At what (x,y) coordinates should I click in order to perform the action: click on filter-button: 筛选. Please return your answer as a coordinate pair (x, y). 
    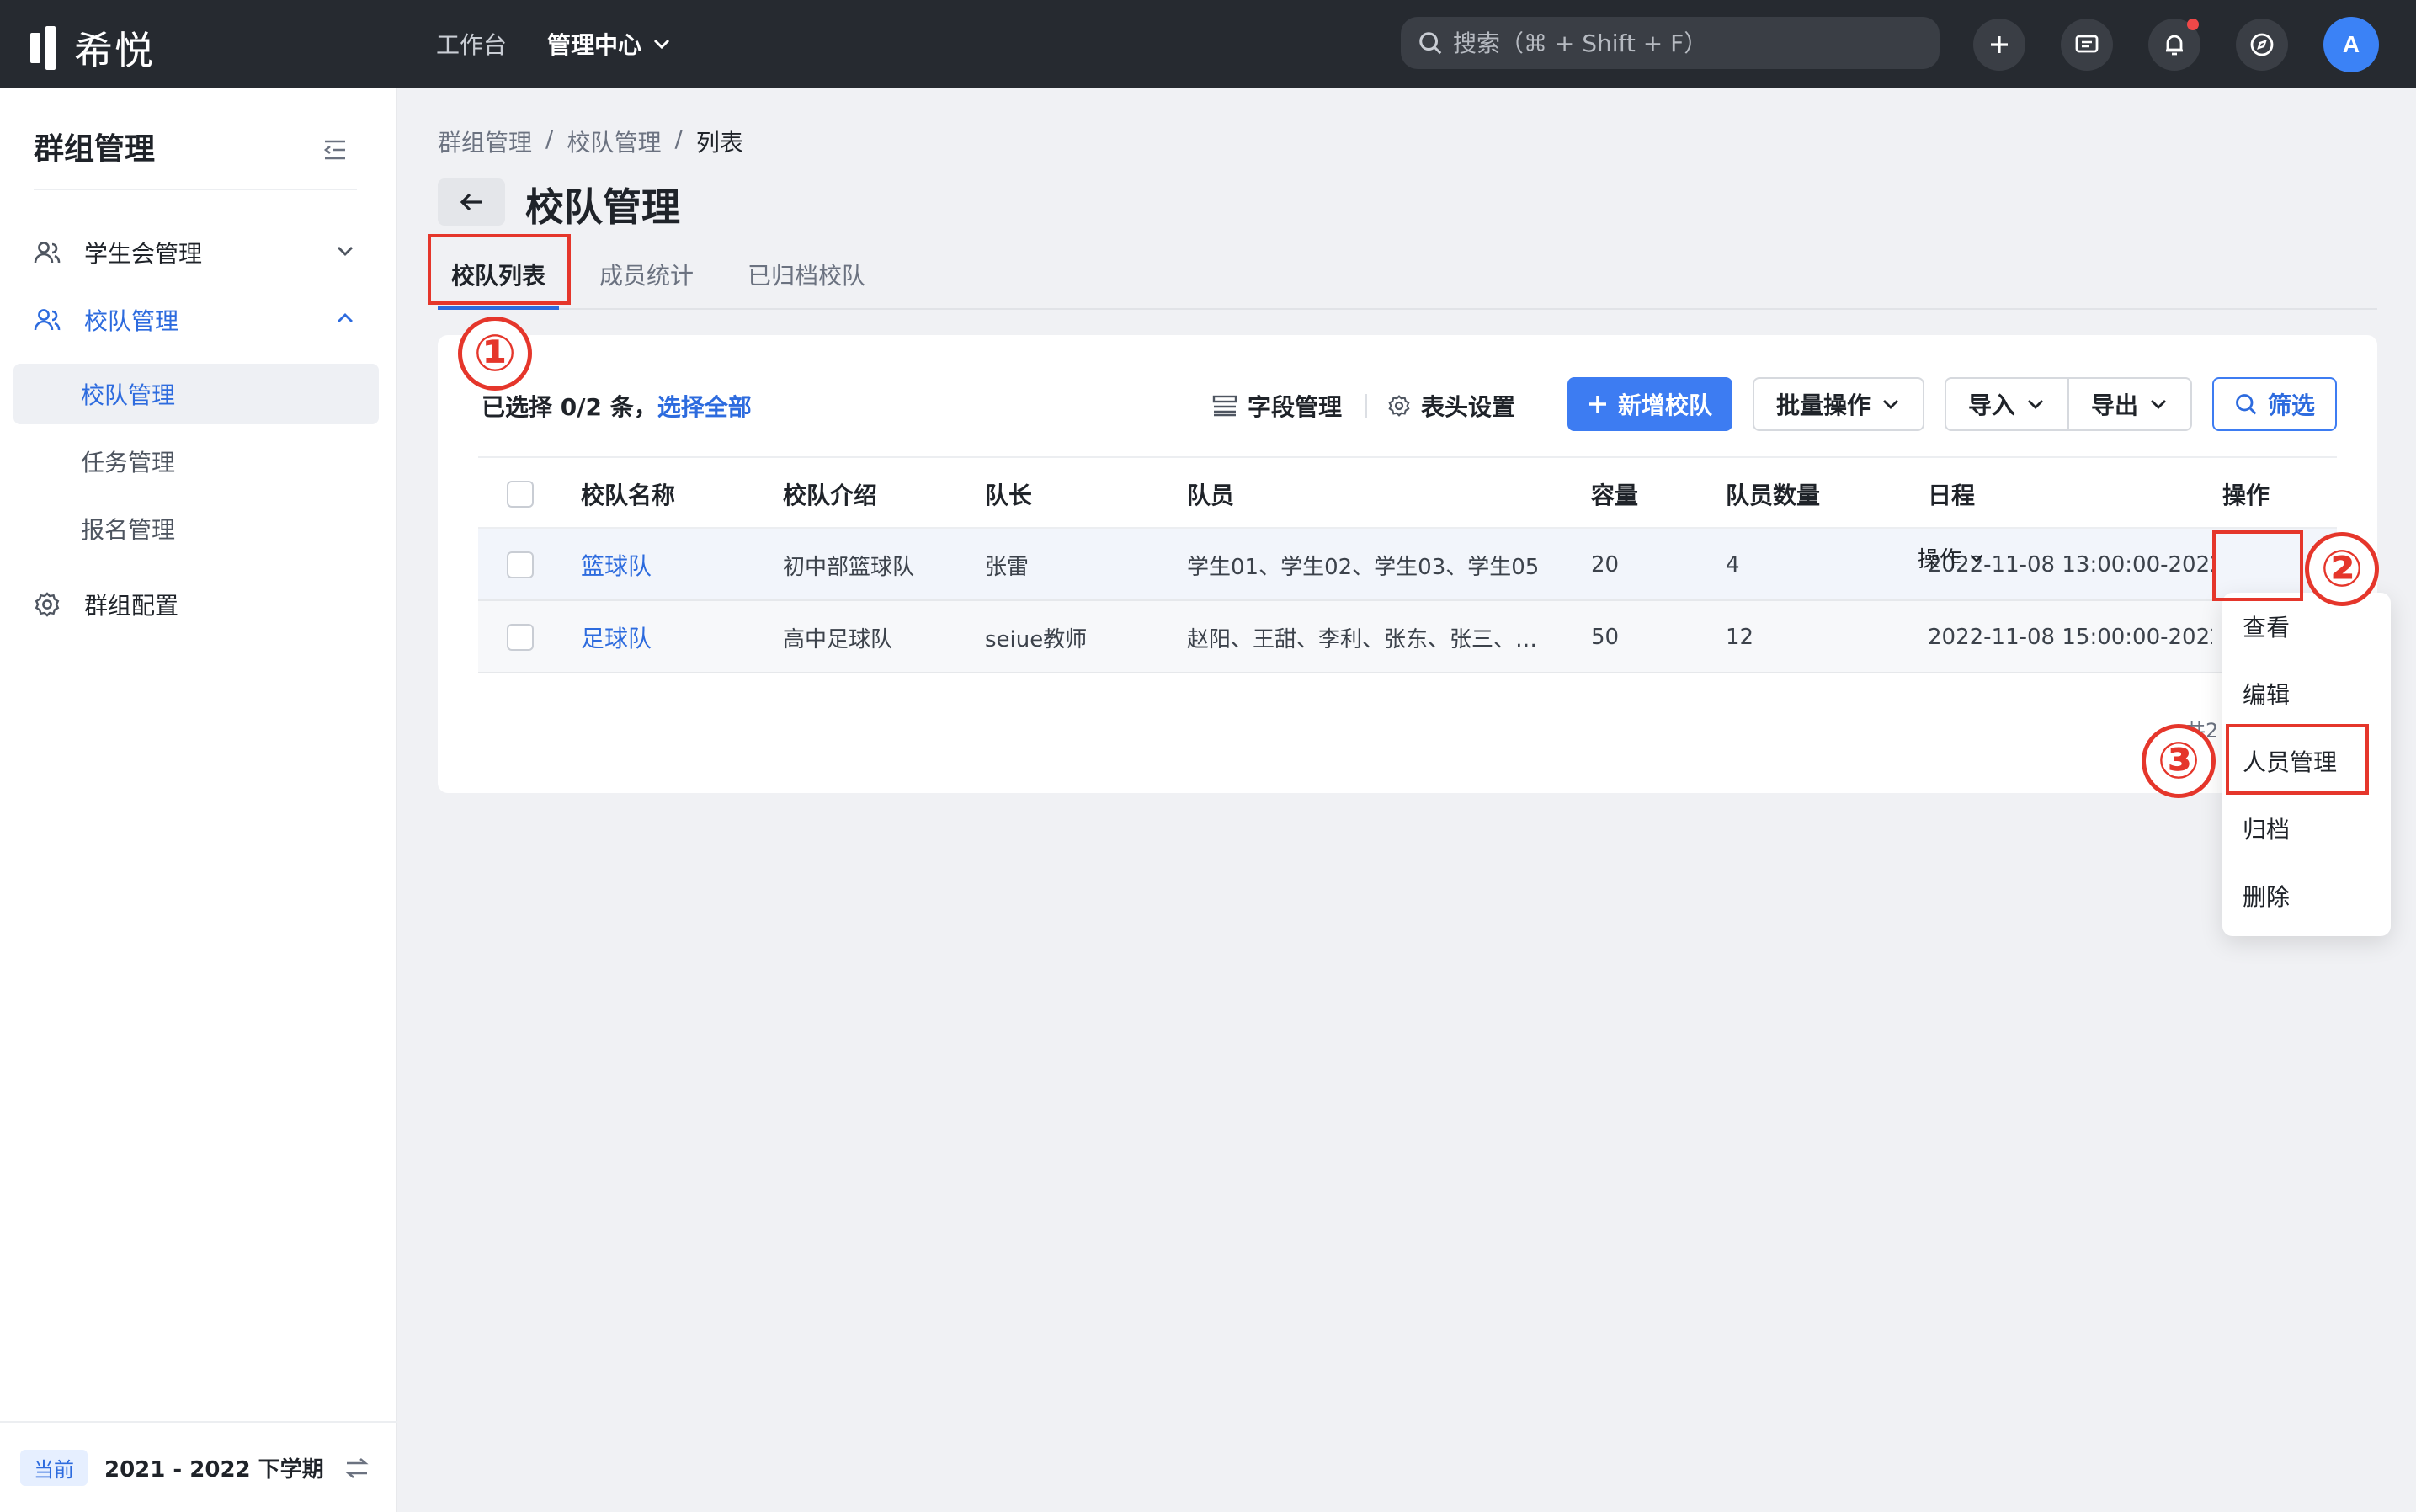
    Looking at the image, I should click on (2274, 404).